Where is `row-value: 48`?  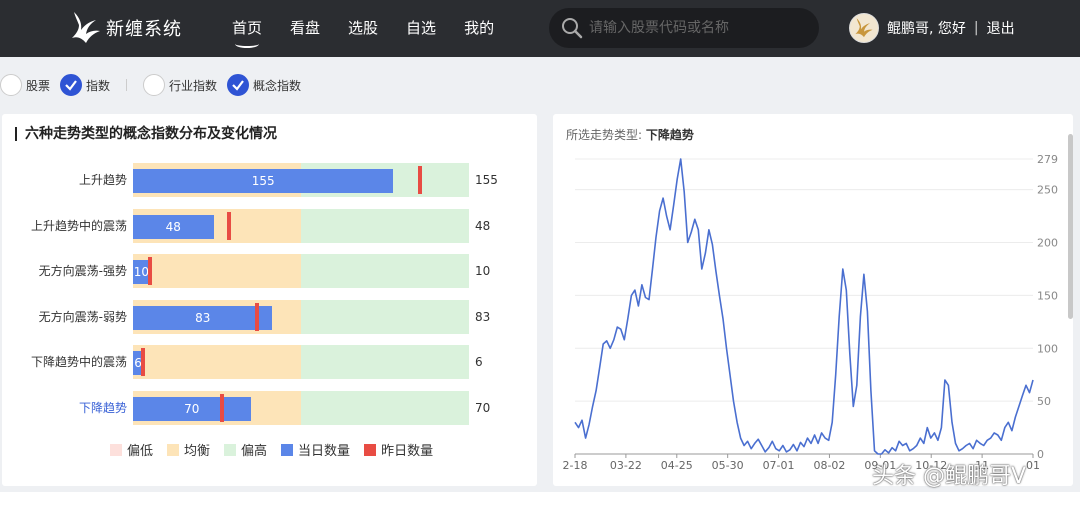 row-value: 48 is located at coordinates (483, 225).